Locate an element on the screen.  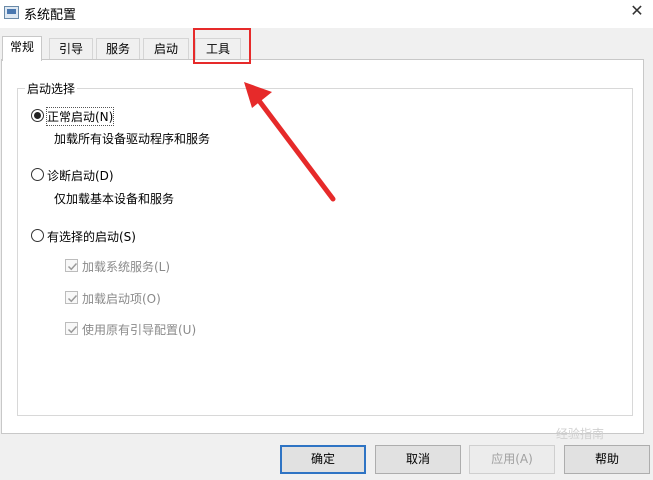
apply-button: 应用(A) is located at coordinates (512, 459).